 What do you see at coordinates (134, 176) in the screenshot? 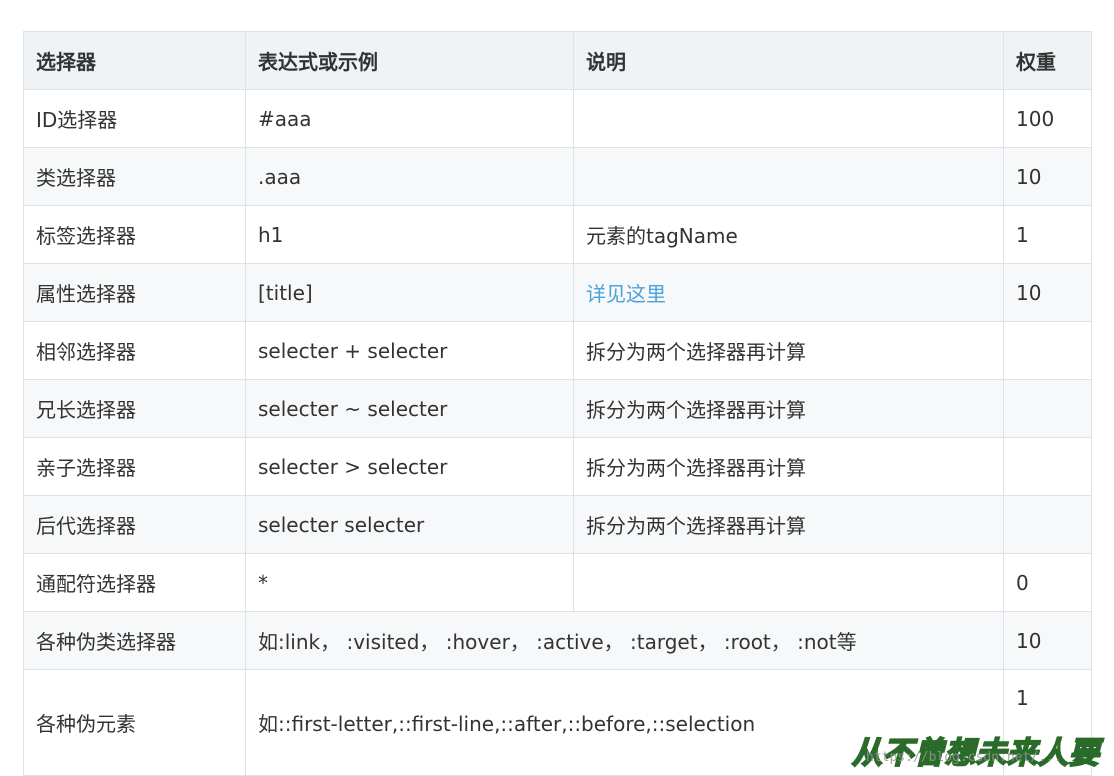
I see `cell-selector: 类选择器` at bounding box center [134, 176].